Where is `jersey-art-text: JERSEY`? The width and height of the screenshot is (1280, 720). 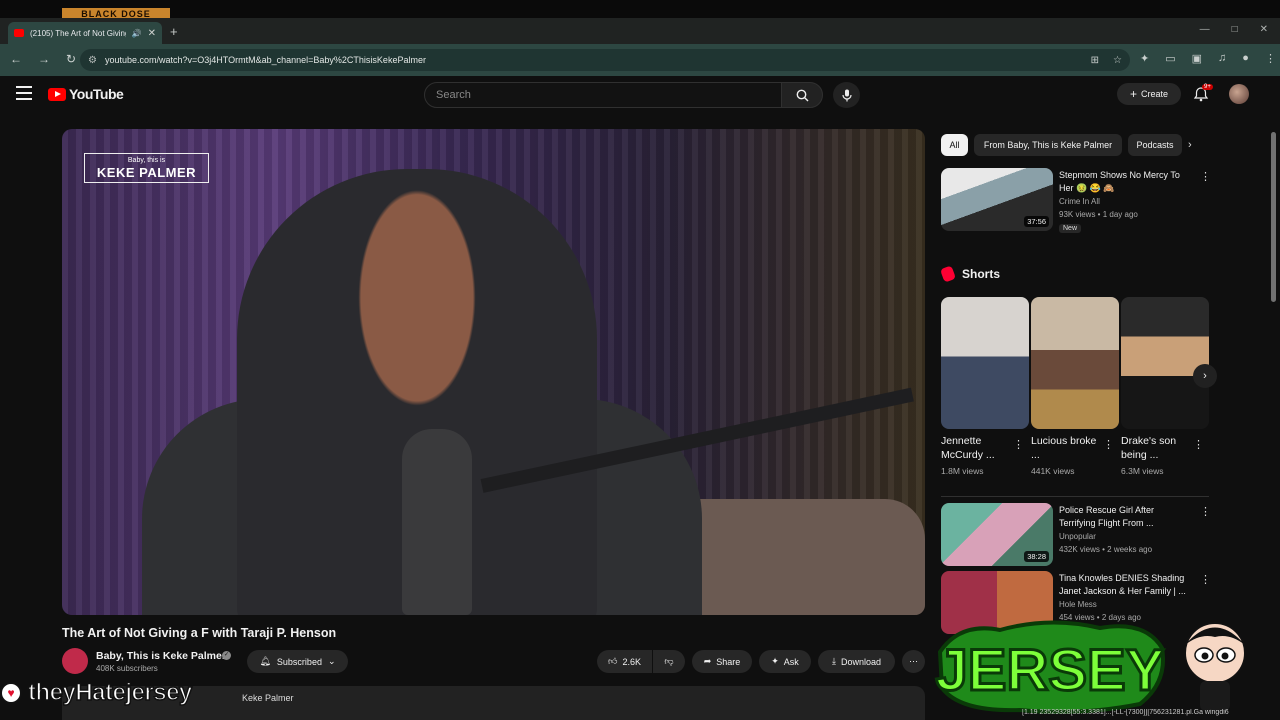
jersey-art-text: JERSEY is located at coordinates (1050, 670).